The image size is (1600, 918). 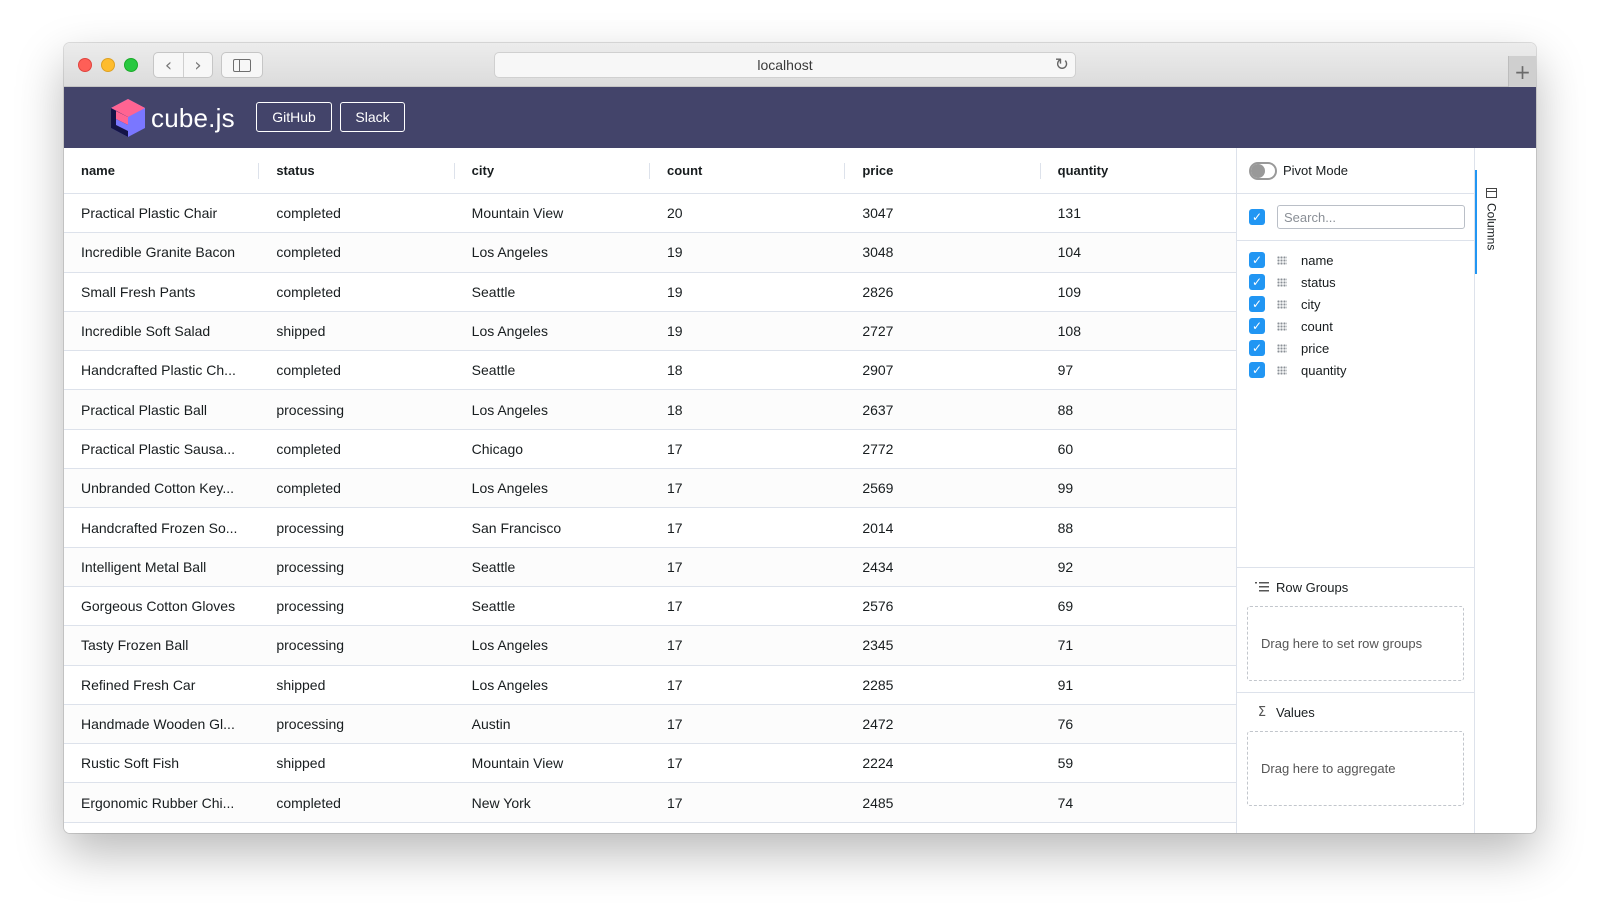 I want to click on cell-price: 3048, so click(x=942, y=252).